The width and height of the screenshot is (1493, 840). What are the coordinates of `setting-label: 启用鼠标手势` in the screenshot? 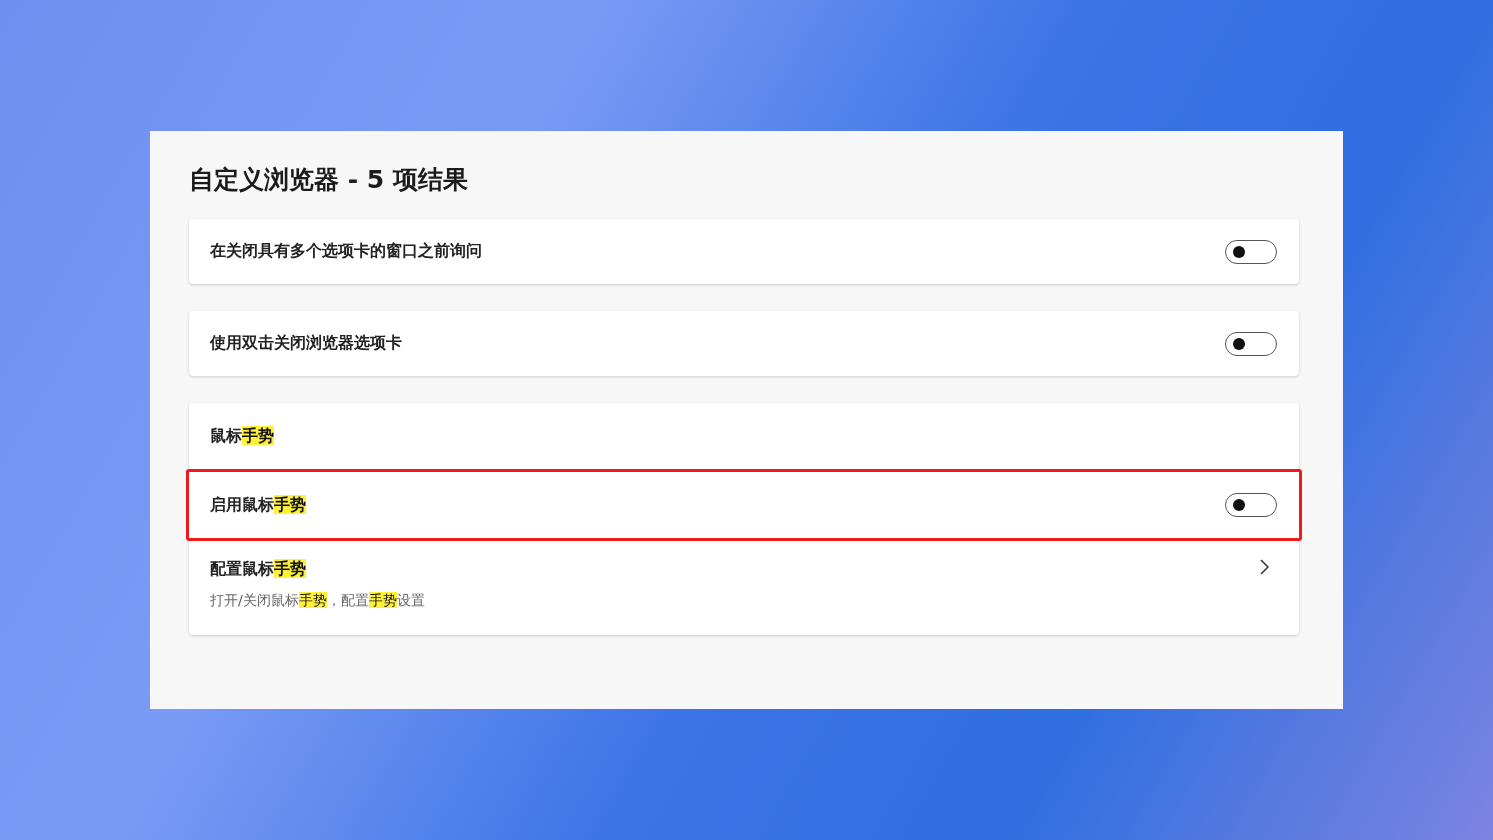 It's located at (258, 505).